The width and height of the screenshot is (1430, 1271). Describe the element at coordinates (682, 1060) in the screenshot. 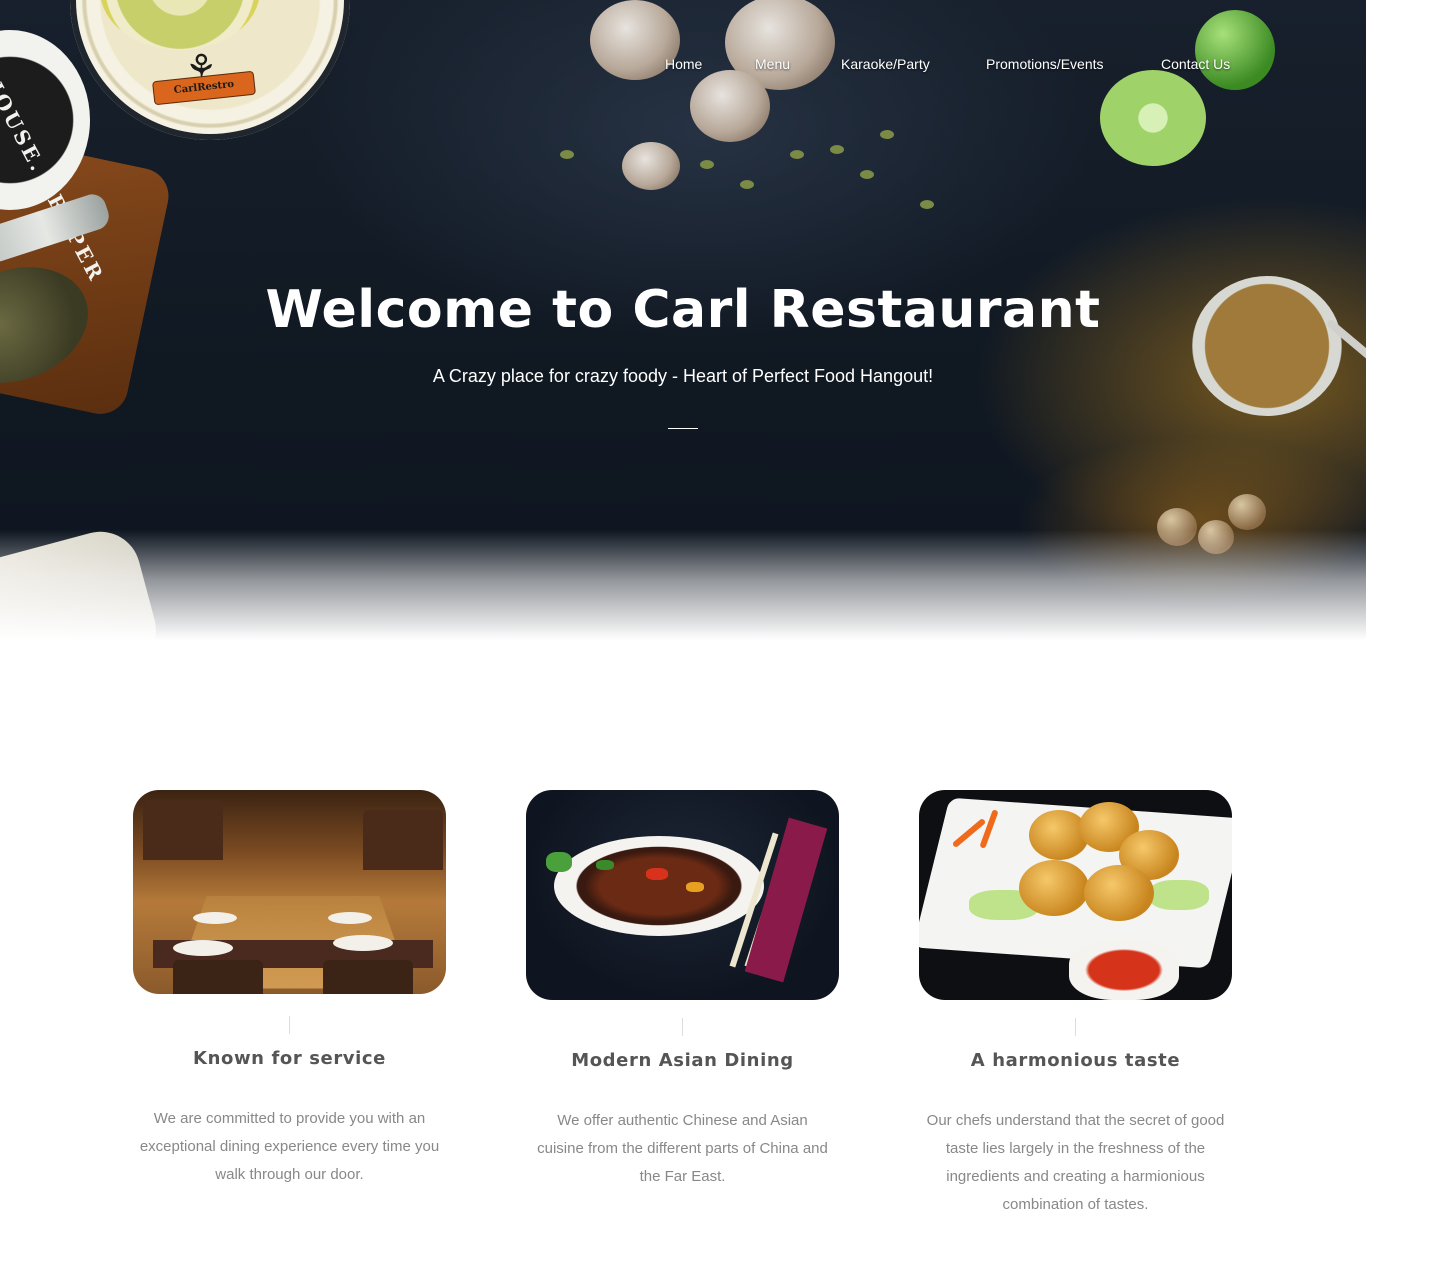

I see `feature-title: Modern Asian Dining` at that location.